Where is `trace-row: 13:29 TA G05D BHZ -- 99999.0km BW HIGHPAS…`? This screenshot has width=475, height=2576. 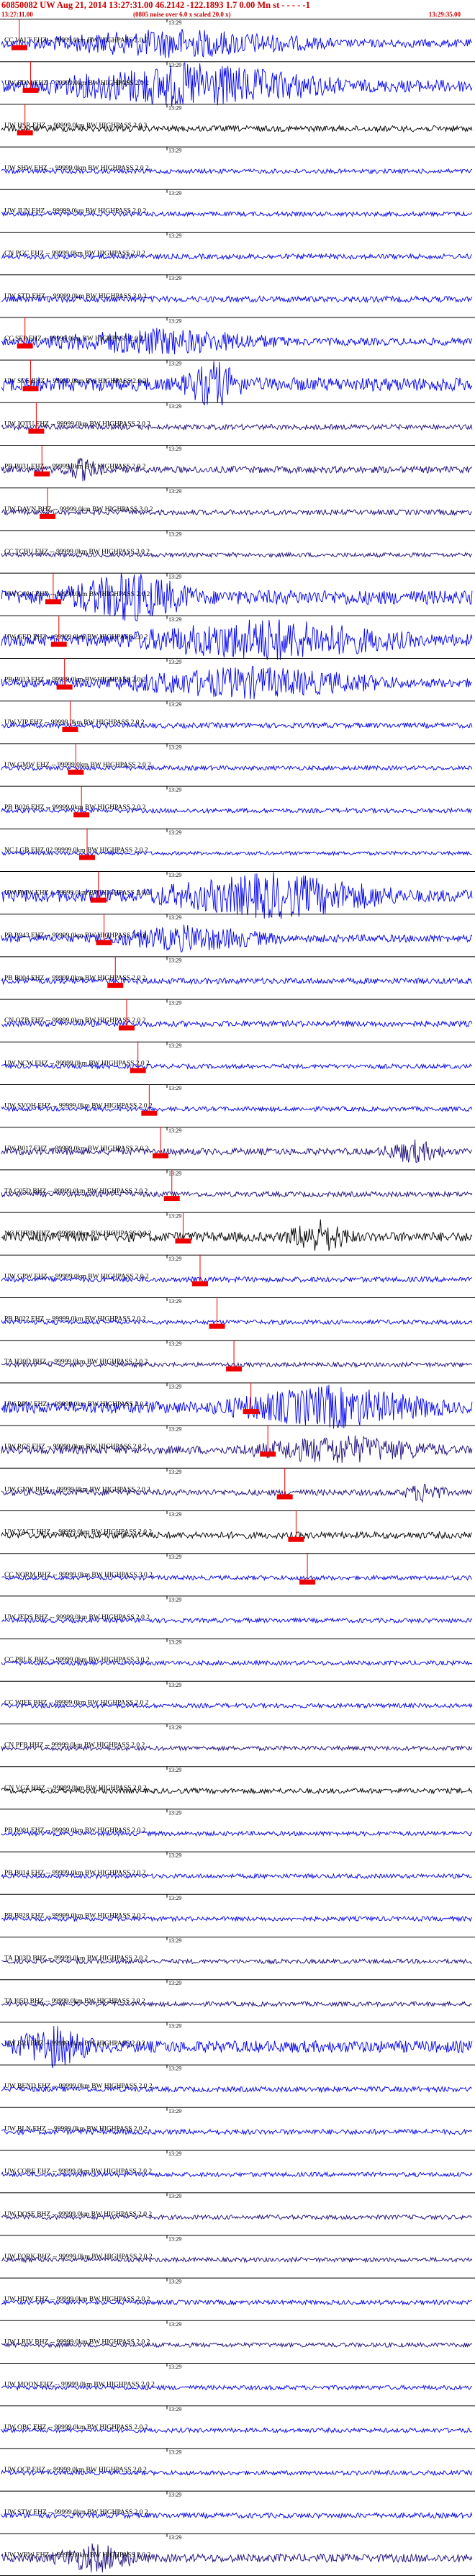
trace-row: 13:29 TA G05D BHZ -- 99999.0km BW HIGHPAS… is located at coordinates (237, 1185).